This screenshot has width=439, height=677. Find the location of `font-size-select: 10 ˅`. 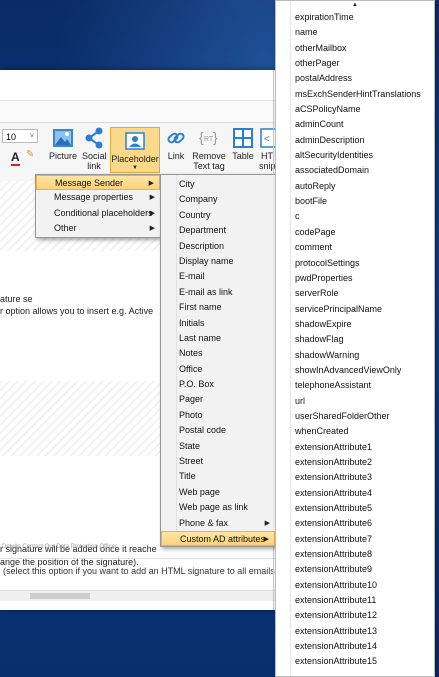

font-size-select: 10 ˅ is located at coordinates (20, 136).